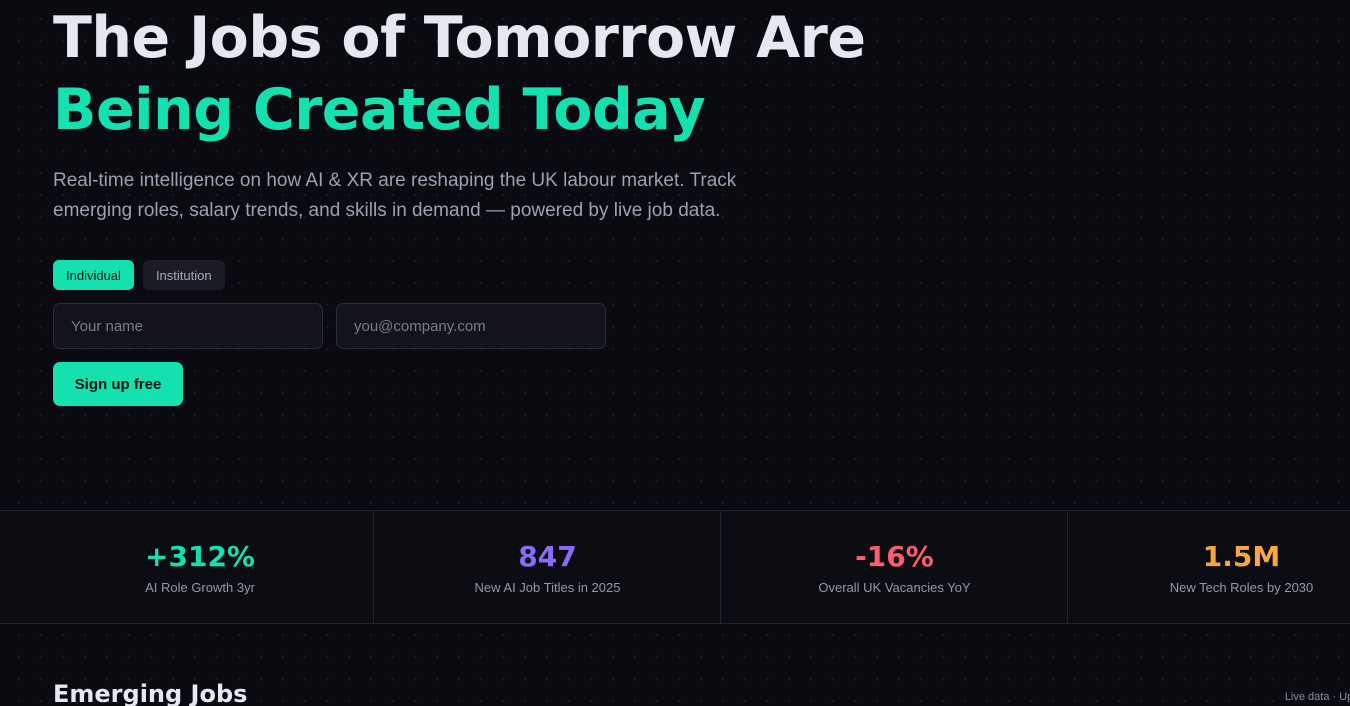 The height and width of the screenshot is (706, 1350). Describe the element at coordinates (459, 38) in the screenshot. I see `hero-title-line-1: The Jobs of Tomorrow Are` at that location.